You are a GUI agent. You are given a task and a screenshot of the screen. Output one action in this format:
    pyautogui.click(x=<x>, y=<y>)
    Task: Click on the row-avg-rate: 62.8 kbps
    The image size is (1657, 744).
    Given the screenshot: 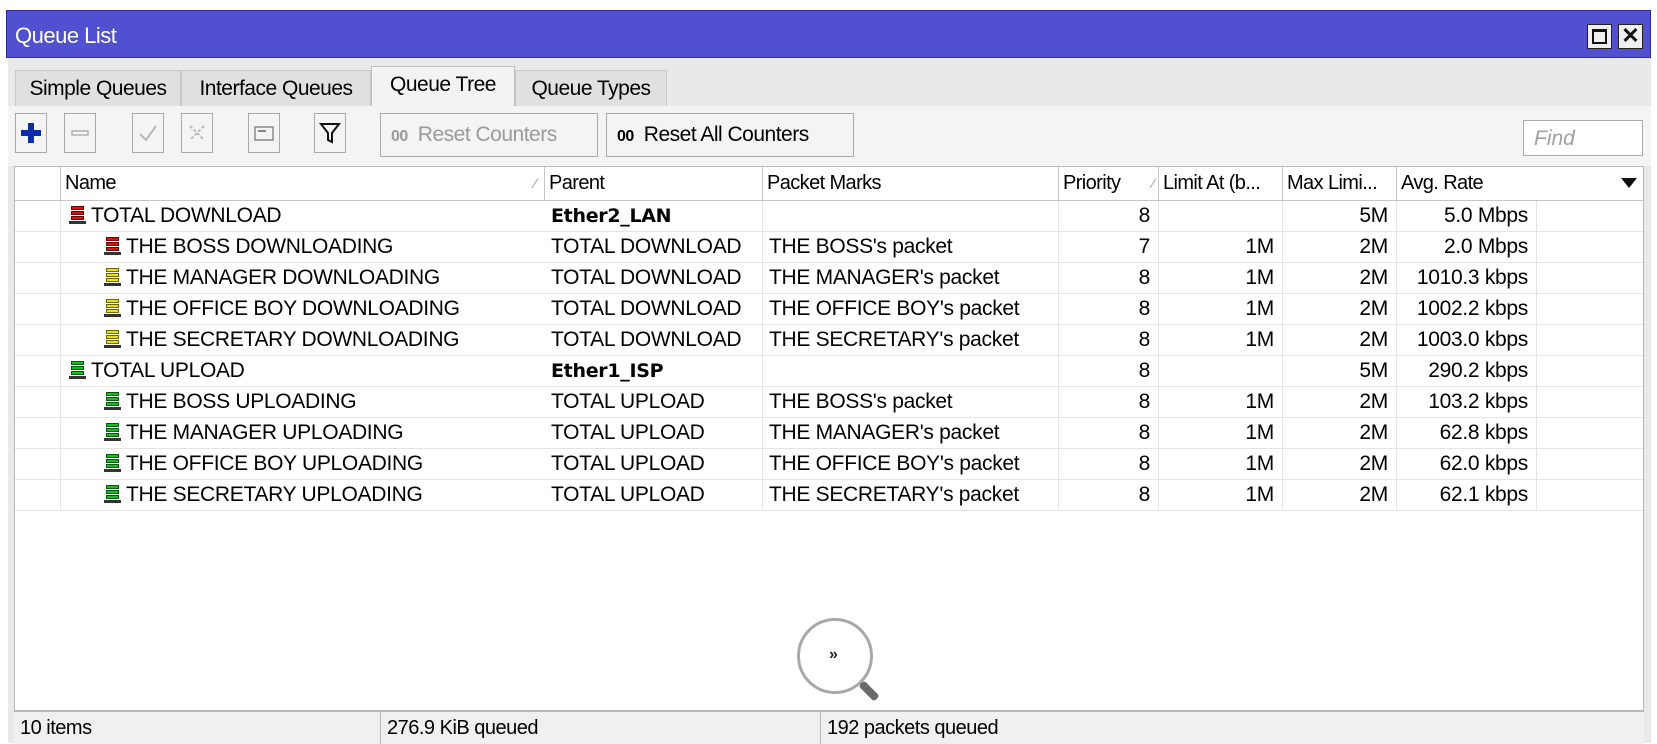 What is the action you would take?
    pyautogui.click(x=1467, y=433)
    